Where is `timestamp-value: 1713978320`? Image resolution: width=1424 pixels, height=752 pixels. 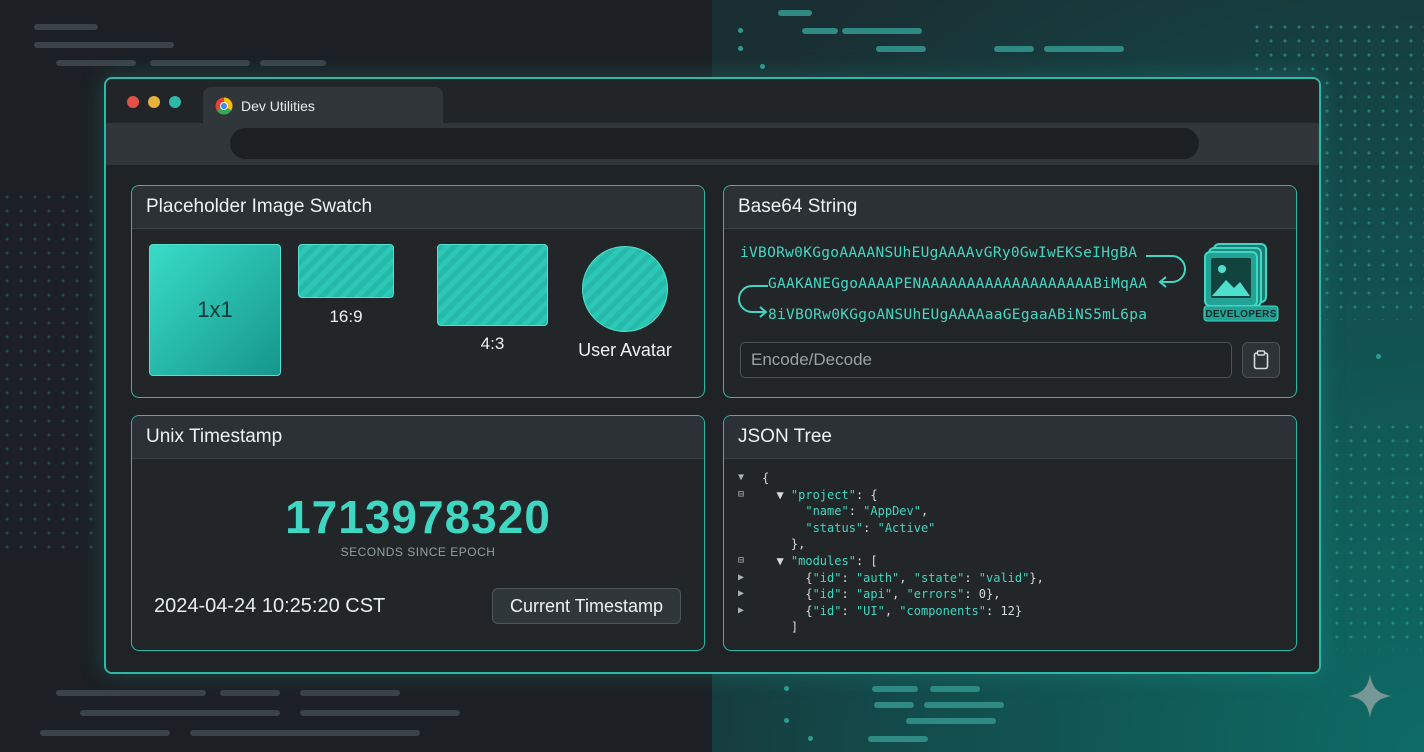
timestamp-value: 1713978320 is located at coordinates (418, 517).